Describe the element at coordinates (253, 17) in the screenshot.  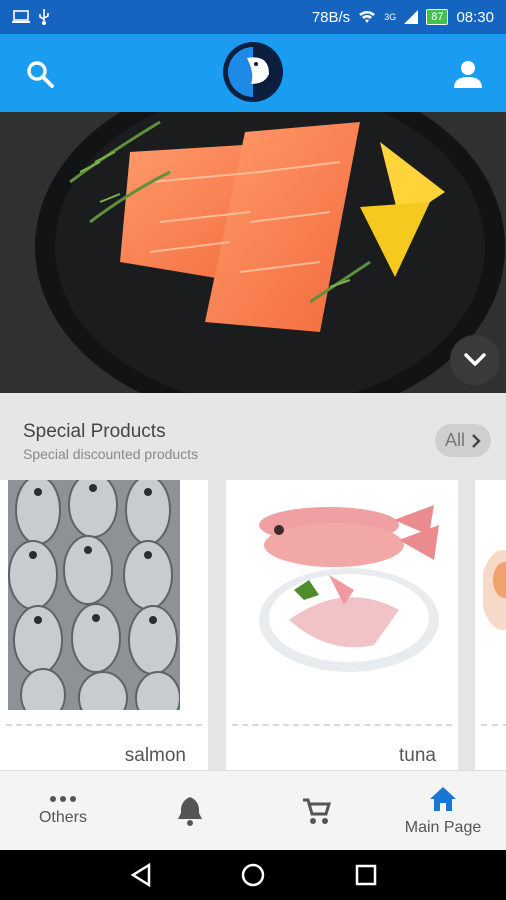
I see `status-bar: 78B/s 3G 87 08:30` at that location.